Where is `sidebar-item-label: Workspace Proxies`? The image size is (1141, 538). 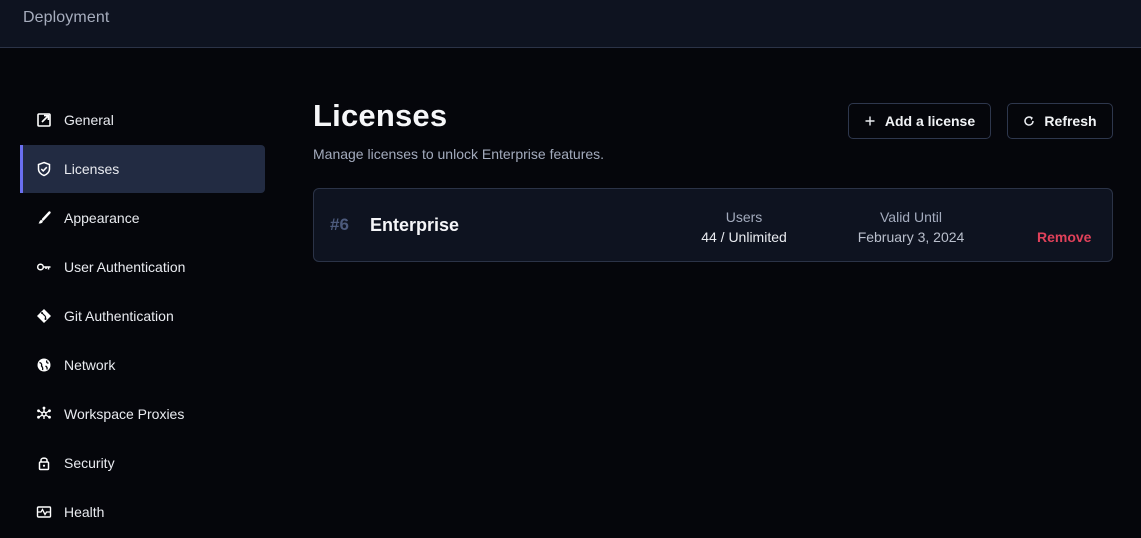
sidebar-item-label: Workspace Proxies is located at coordinates (124, 414).